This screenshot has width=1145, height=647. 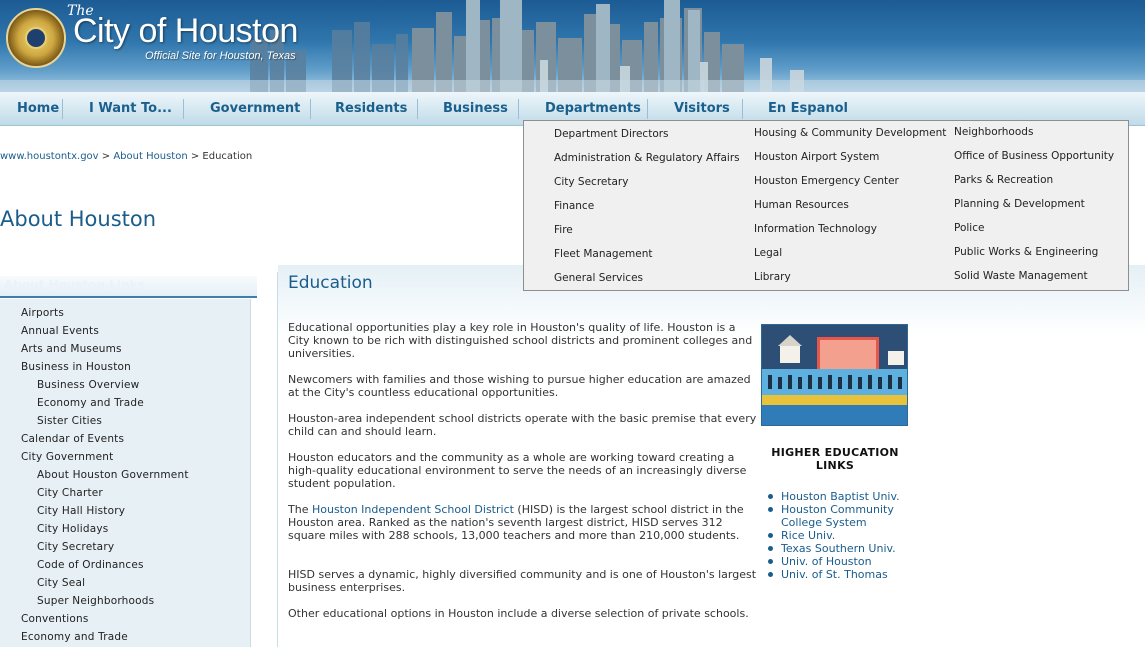 What do you see at coordinates (847, 574) in the screenshot?
I see `higher-ed-link: Univ. of St. Thomas` at bounding box center [847, 574].